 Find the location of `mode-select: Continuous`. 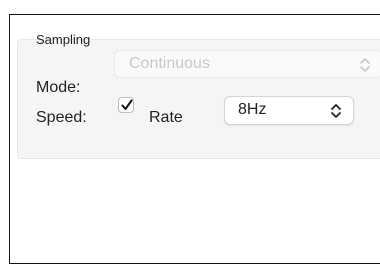

mode-select: Continuous is located at coordinates (247, 64).